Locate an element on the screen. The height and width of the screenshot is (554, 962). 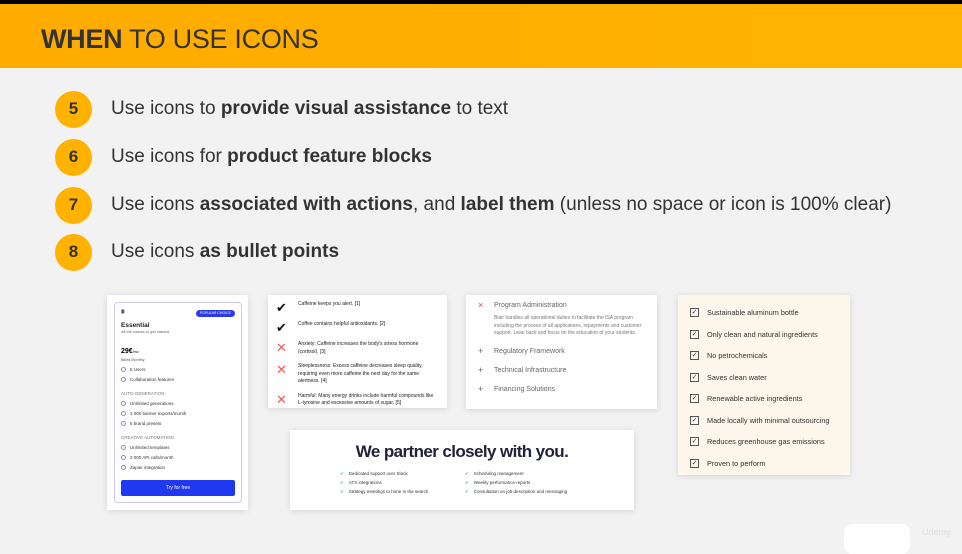
partner-text: Scheduling management is located at coordinates (498, 473).